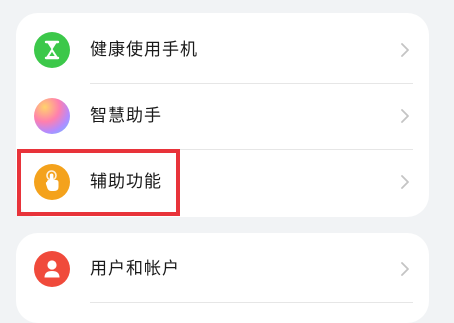  Describe the element at coordinates (52, 116) in the screenshot. I see `assistant-orb-icon` at that location.